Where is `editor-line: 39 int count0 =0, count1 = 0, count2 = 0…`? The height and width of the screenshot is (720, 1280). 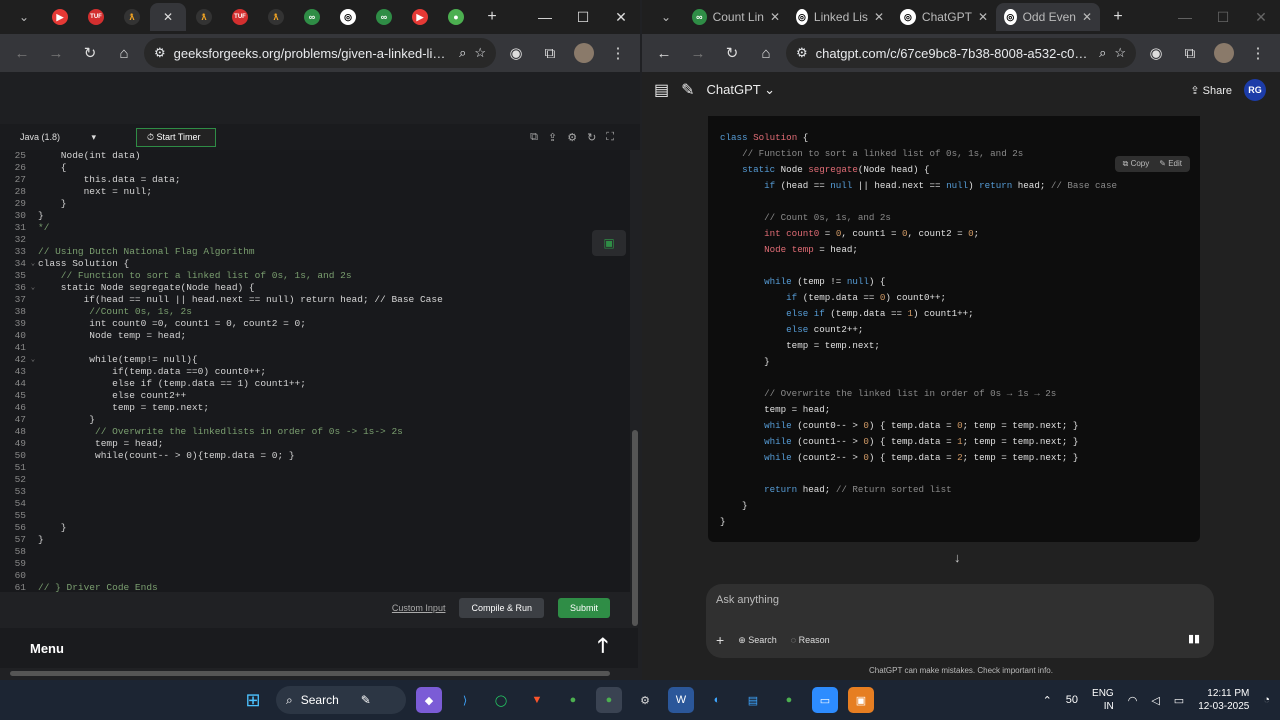
editor-line: 39 int count0 =0, count1 = 0, count2 = 0… is located at coordinates (315, 324).